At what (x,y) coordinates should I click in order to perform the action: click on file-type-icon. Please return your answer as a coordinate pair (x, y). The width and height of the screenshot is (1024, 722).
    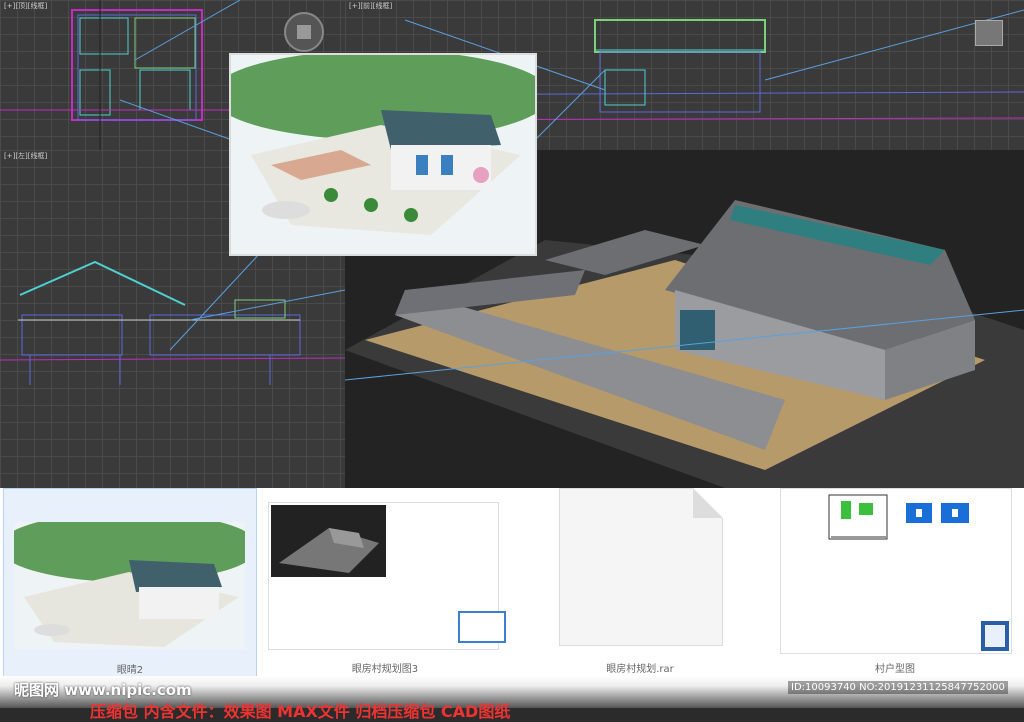
    Looking at the image, I should click on (482, 627).